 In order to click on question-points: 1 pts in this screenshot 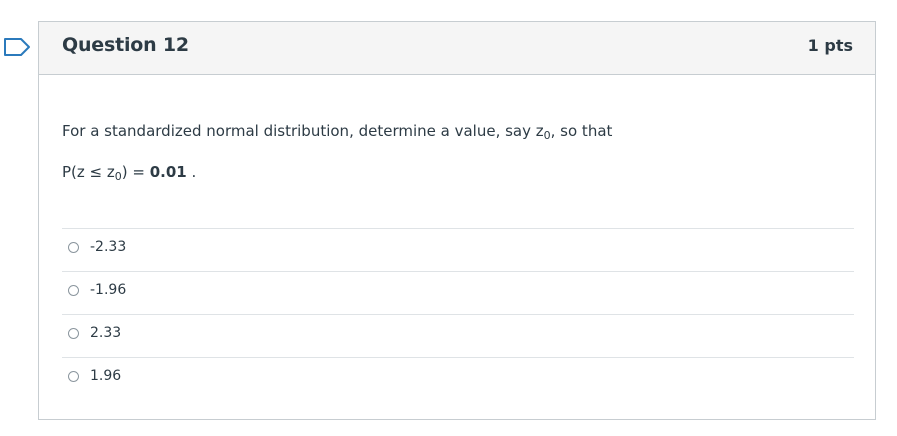, I will do `click(830, 45)`.